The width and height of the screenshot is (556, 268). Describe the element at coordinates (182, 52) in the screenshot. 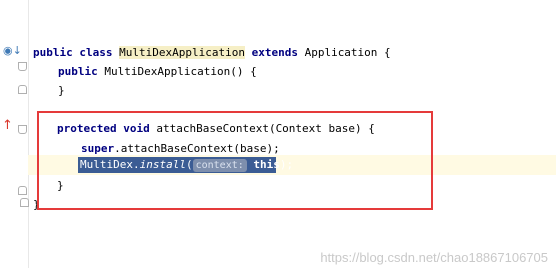

I see `class-name: MultiDexApplication` at that location.